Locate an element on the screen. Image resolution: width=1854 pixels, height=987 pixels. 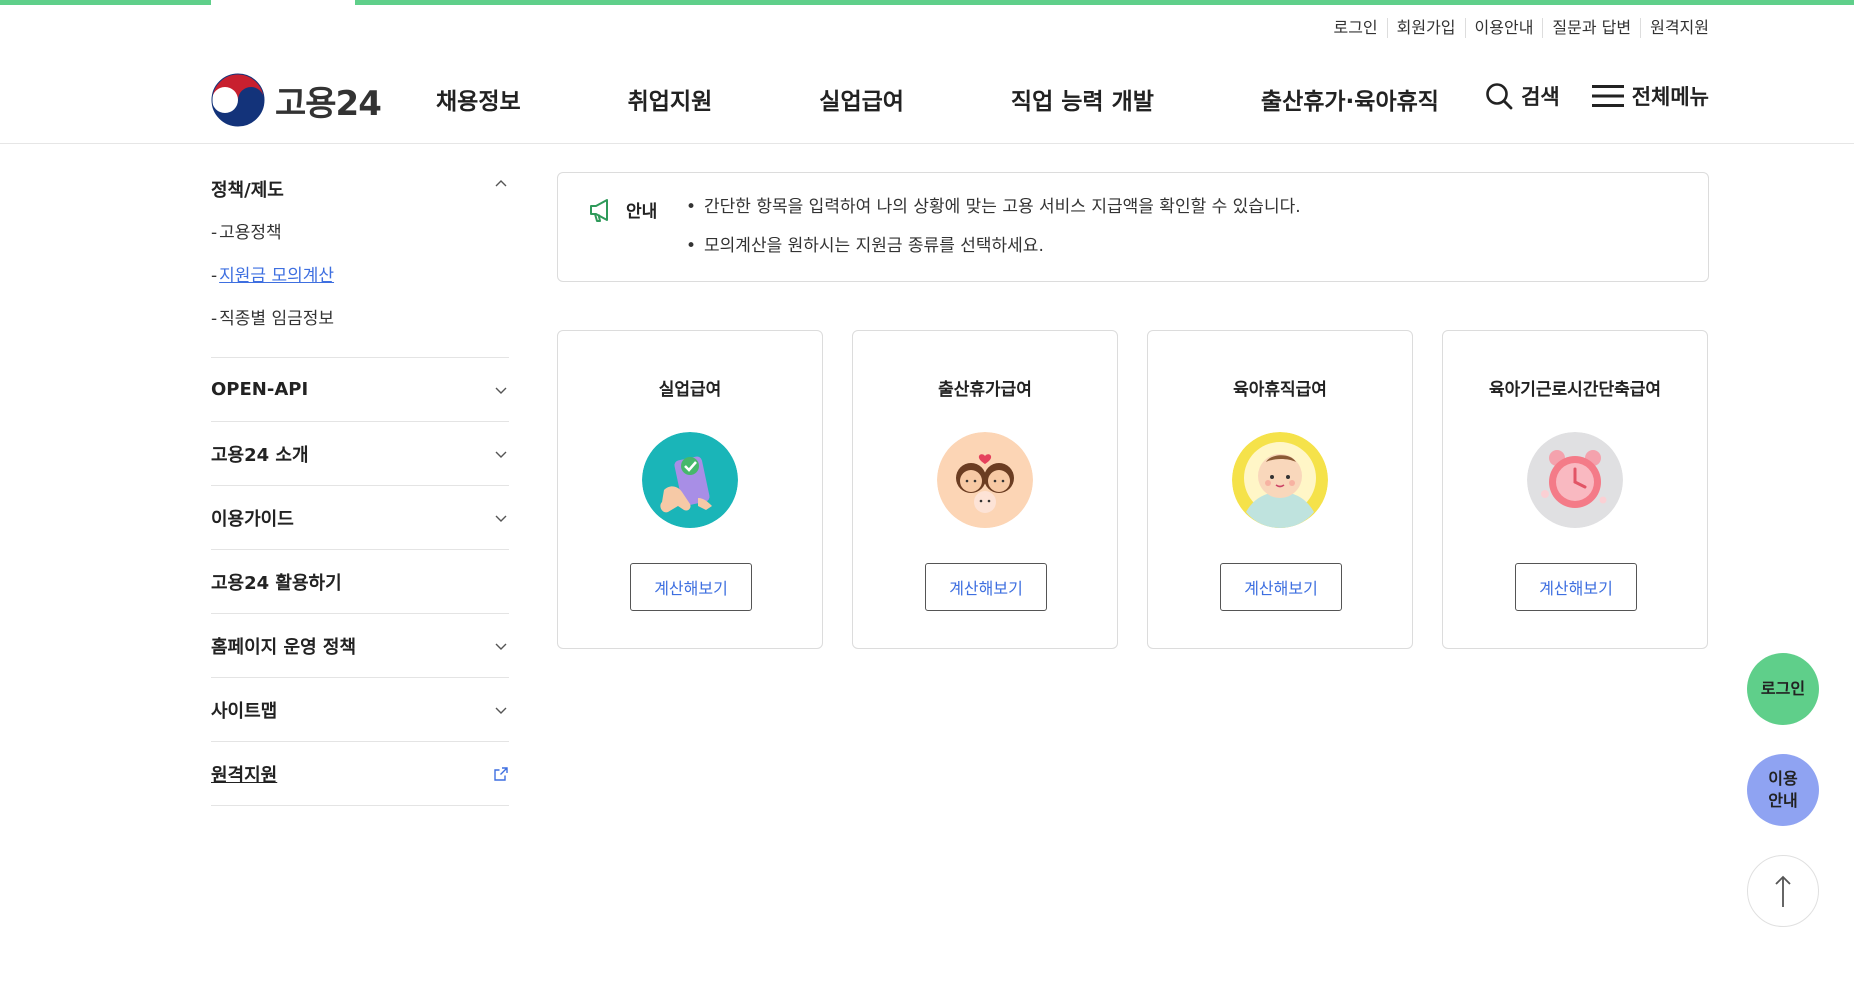
side-group-utilize: 고용24 활용하기 is located at coordinates (360, 582).